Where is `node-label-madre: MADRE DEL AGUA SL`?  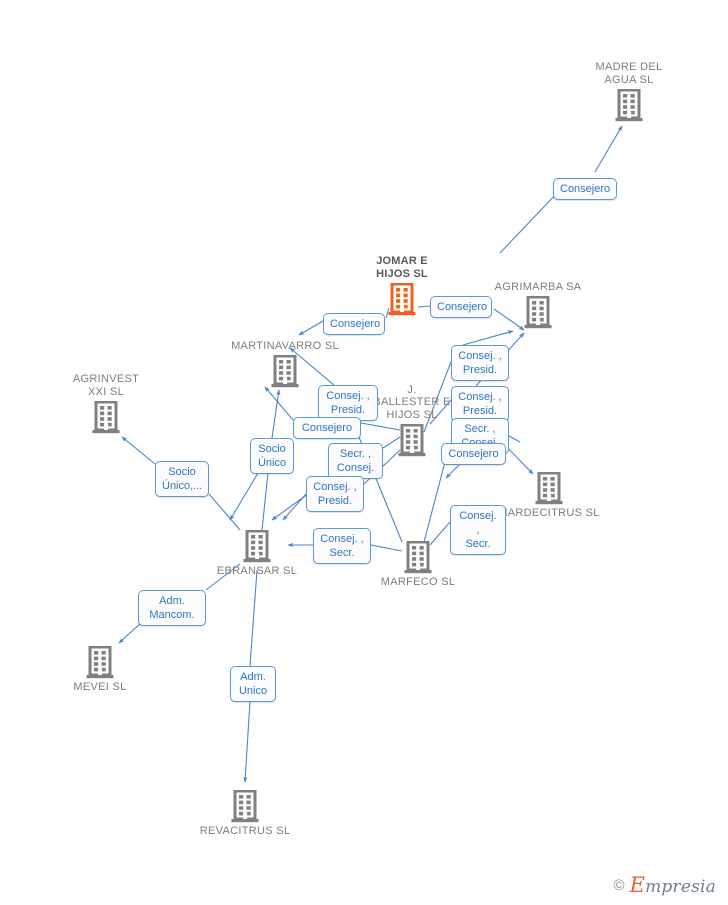 node-label-madre: MADRE DEL AGUA SL is located at coordinates (629, 73).